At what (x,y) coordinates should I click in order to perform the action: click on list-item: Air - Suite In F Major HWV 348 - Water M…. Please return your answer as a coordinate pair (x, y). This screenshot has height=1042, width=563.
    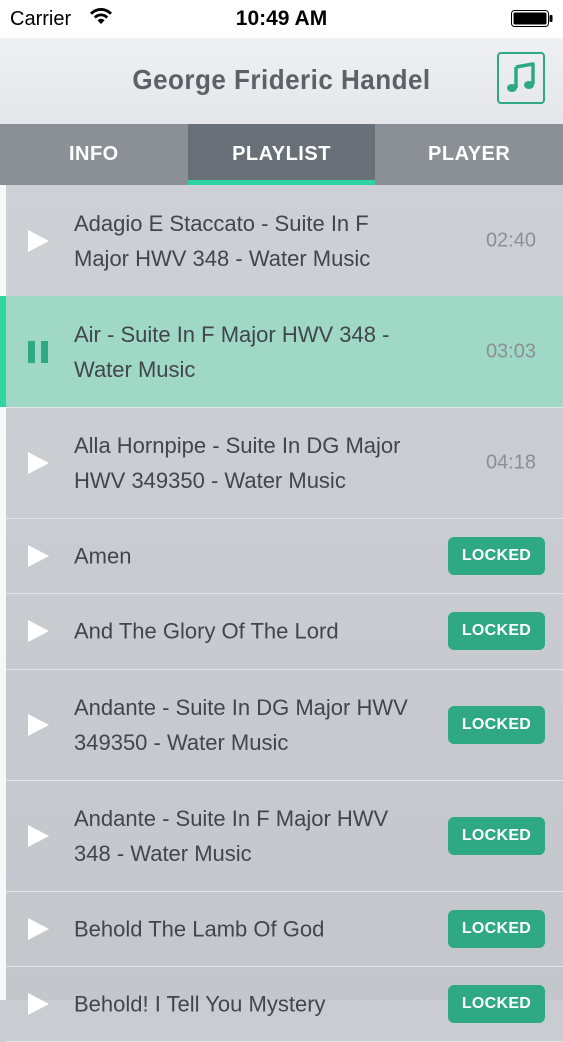
    Looking at the image, I should click on (281, 352).